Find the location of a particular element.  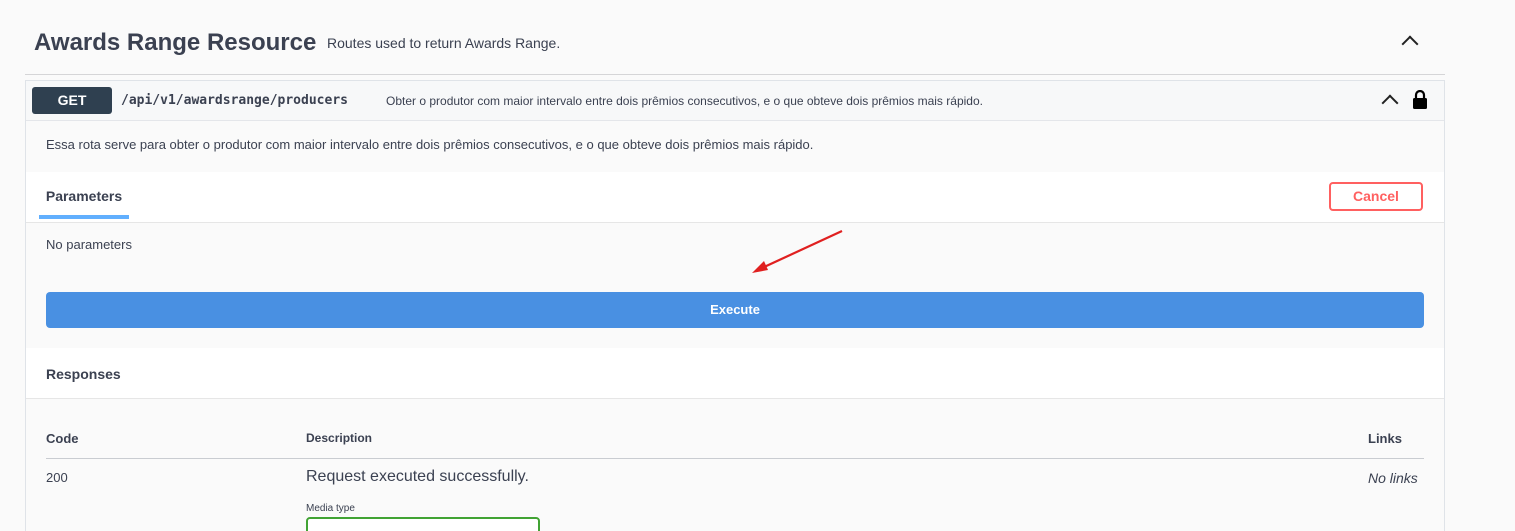

column-header-links: Links is located at coordinates (1385, 438).